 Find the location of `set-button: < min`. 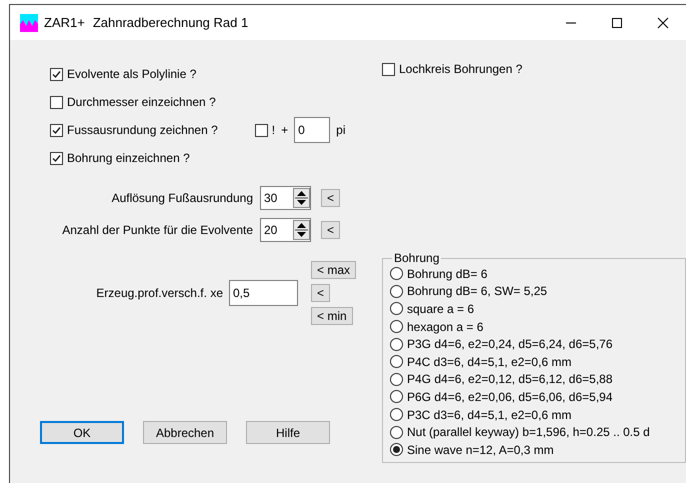

set-button: < min is located at coordinates (332, 316).